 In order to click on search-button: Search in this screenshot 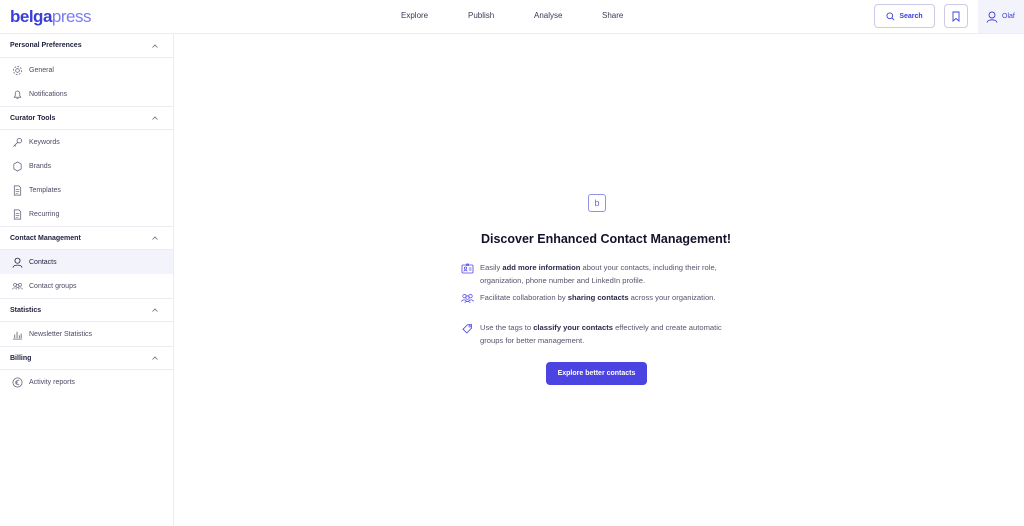, I will do `click(904, 16)`.